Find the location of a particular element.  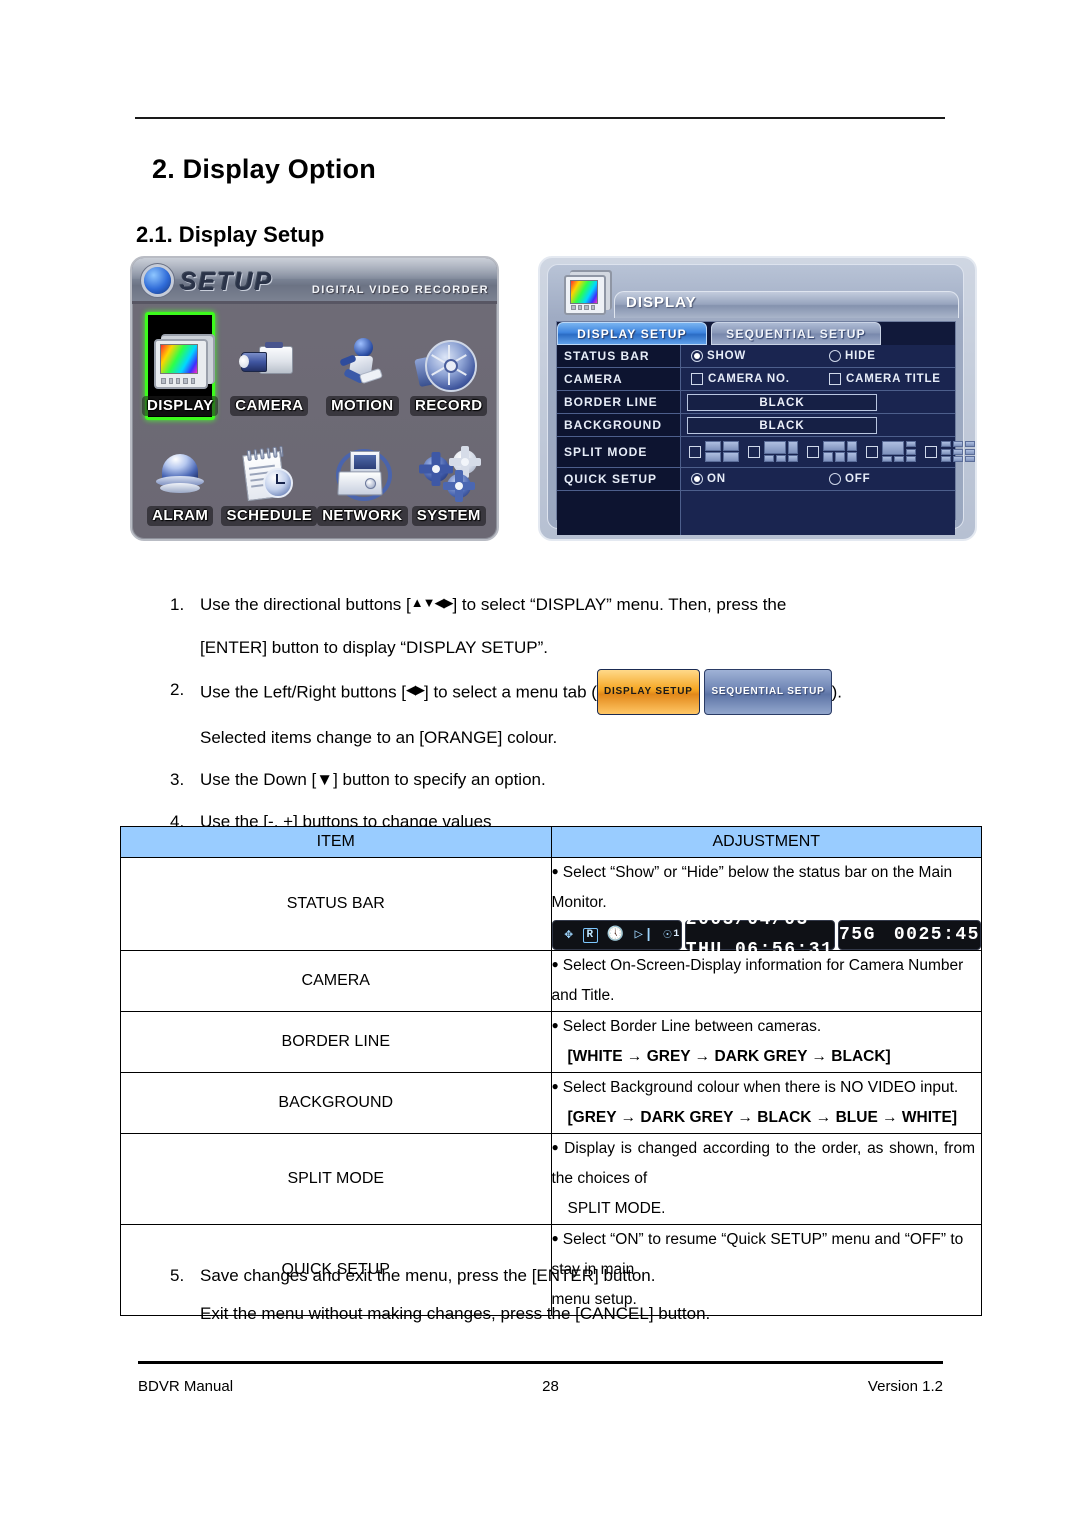

footer-page-number: 28 is located at coordinates (550, 1386).